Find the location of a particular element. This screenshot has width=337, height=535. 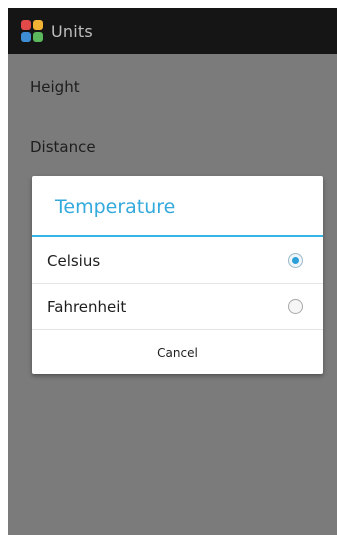

dialog-title-divider is located at coordinates (177, 236).